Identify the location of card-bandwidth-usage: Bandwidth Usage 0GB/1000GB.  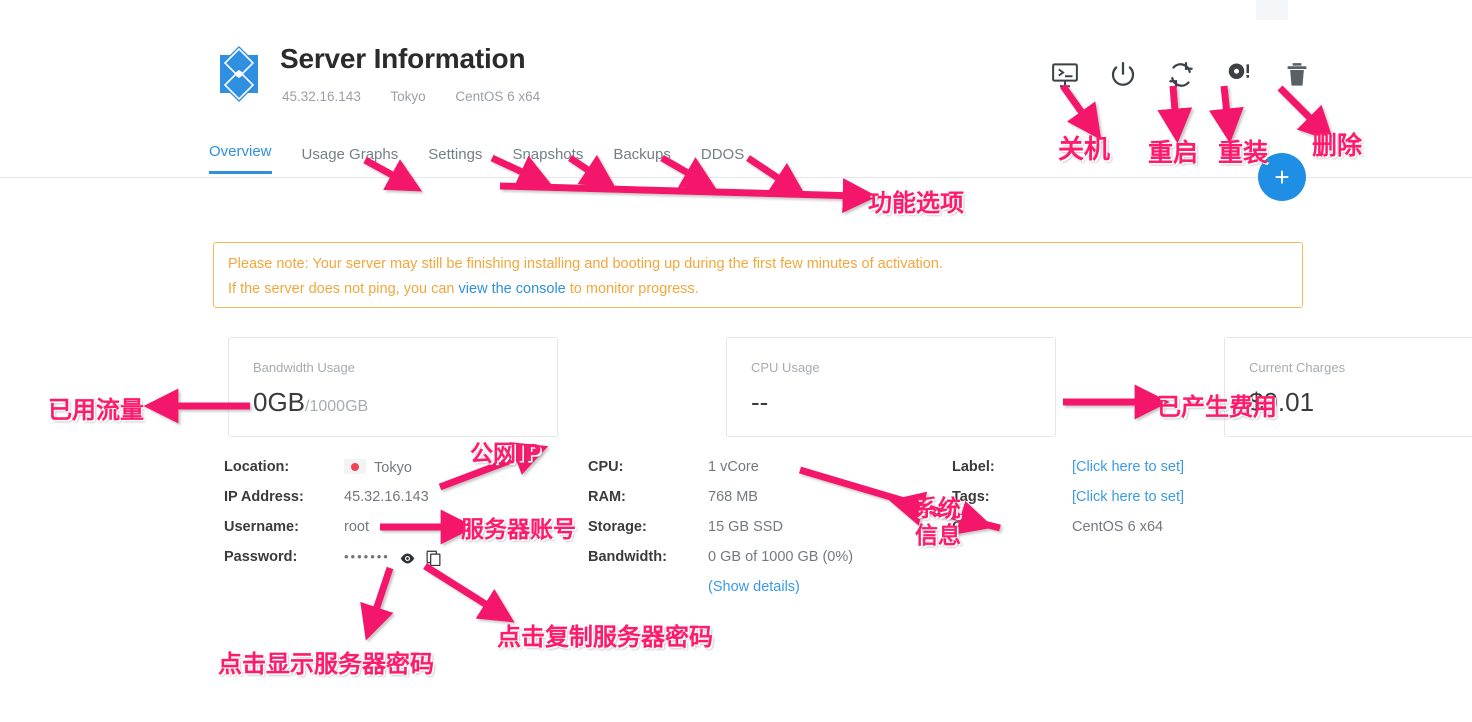
(393, 387).